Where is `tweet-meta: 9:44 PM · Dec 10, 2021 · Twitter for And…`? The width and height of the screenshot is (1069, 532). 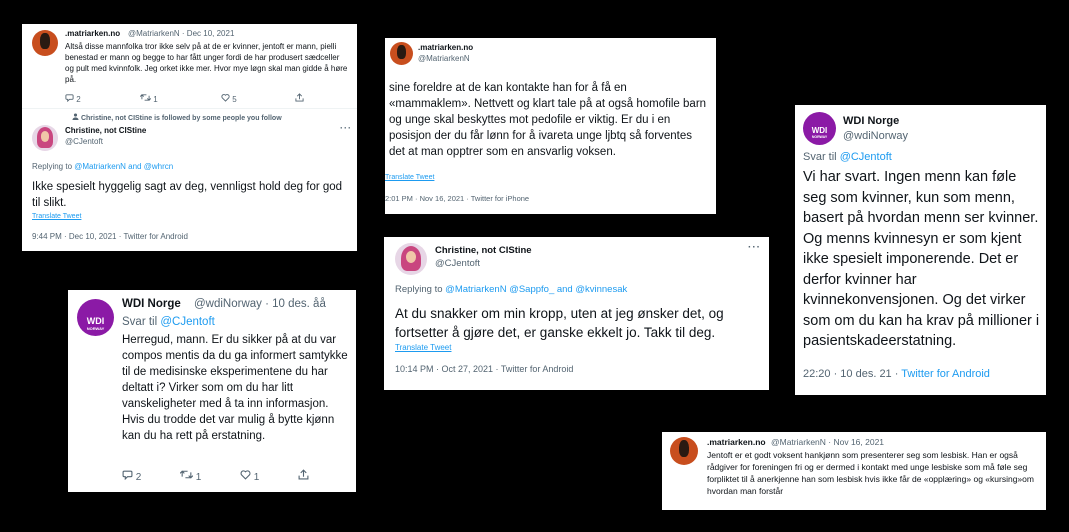
tweet-meta: 9:44 PM · Dec 10, 2021 · Twitter for And… is located at coordinates (110, 236).